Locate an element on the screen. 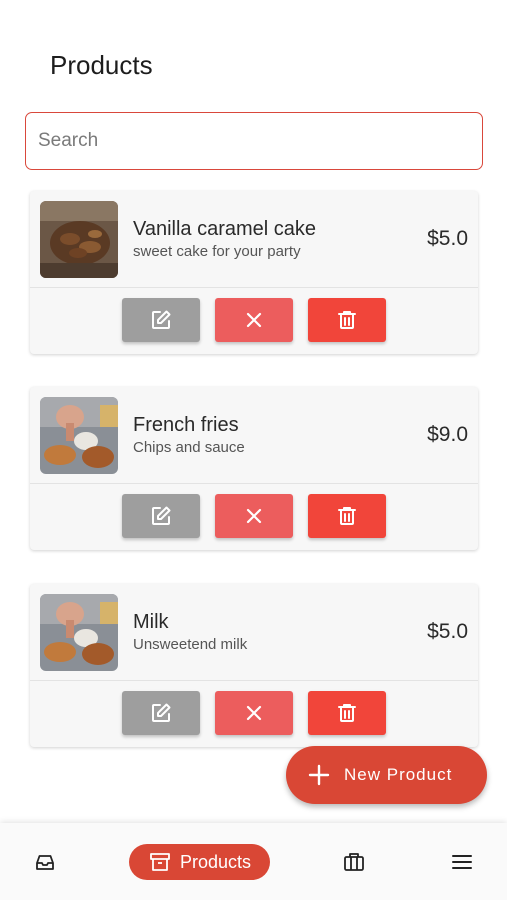  product-price: $9.0 is located at coordinates (447, 434).